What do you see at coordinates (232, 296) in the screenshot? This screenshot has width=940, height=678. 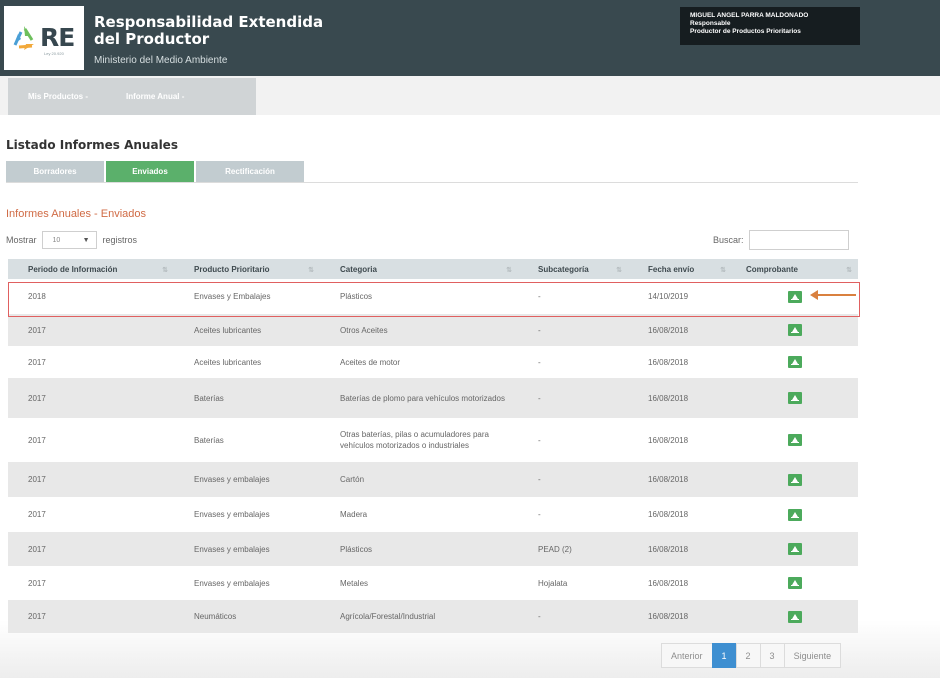 I see `cell-text: Envases y Embalajes` at bounding box center [232, 296].